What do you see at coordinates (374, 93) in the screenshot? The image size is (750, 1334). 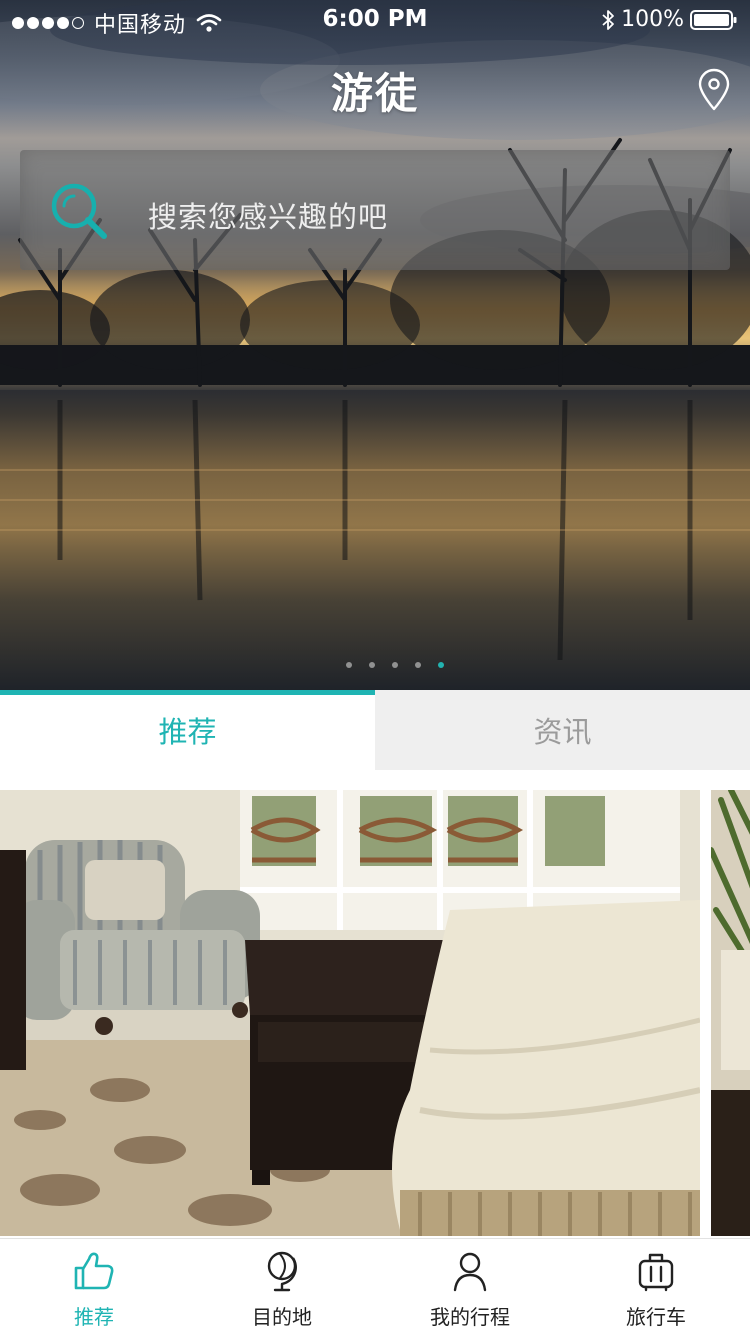 I see `app-title: 游徒` at bounding box center [374, 93].